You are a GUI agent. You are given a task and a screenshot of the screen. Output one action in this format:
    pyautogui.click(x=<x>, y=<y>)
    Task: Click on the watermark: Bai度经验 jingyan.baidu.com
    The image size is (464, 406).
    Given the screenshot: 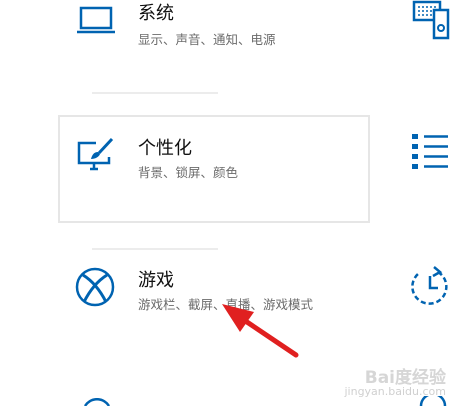 What is the action you would take?
    pyautogui.click(x=395, y=383)
    